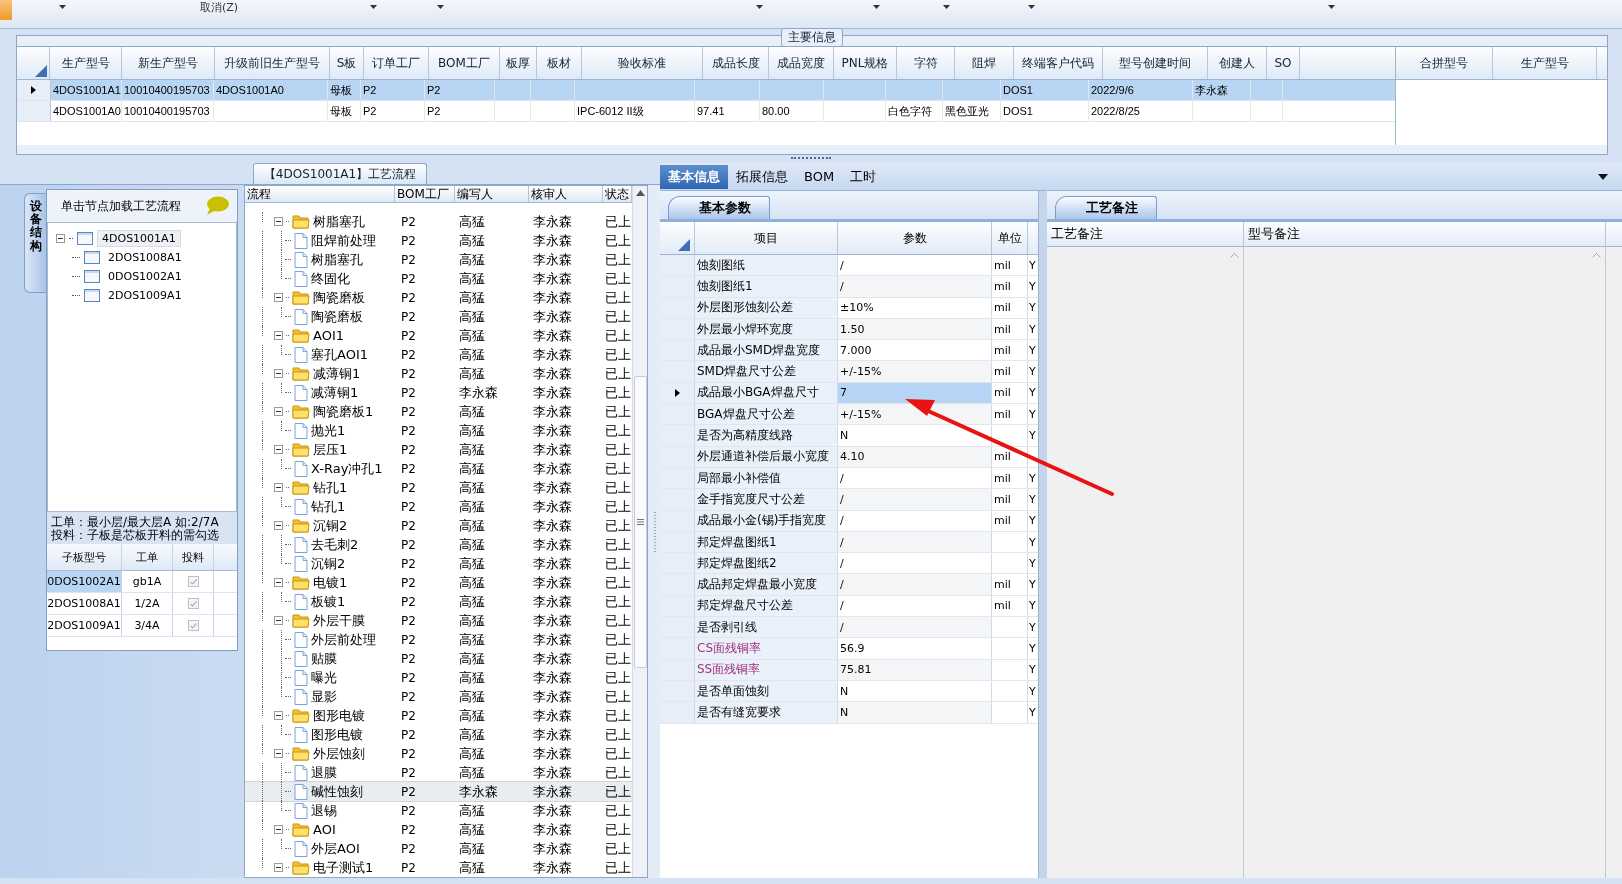  I want to click on column-header: SO, so click(1283, 63).